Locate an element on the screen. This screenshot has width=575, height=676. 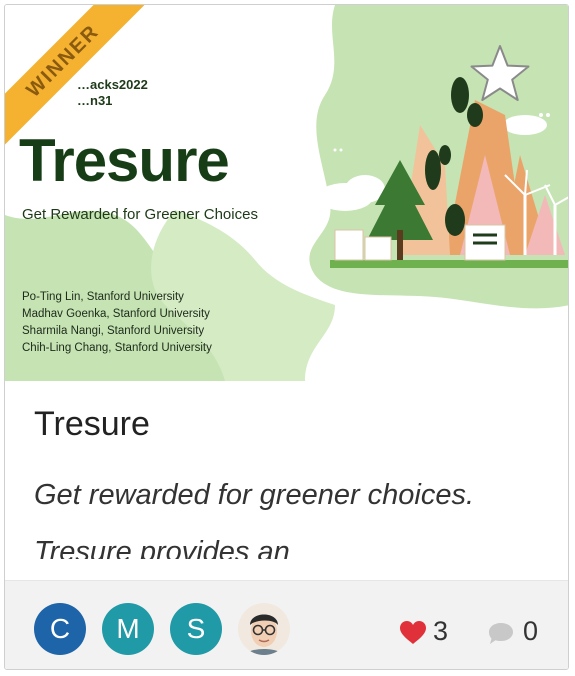
avatar: C is located at coordinates (60, 629).